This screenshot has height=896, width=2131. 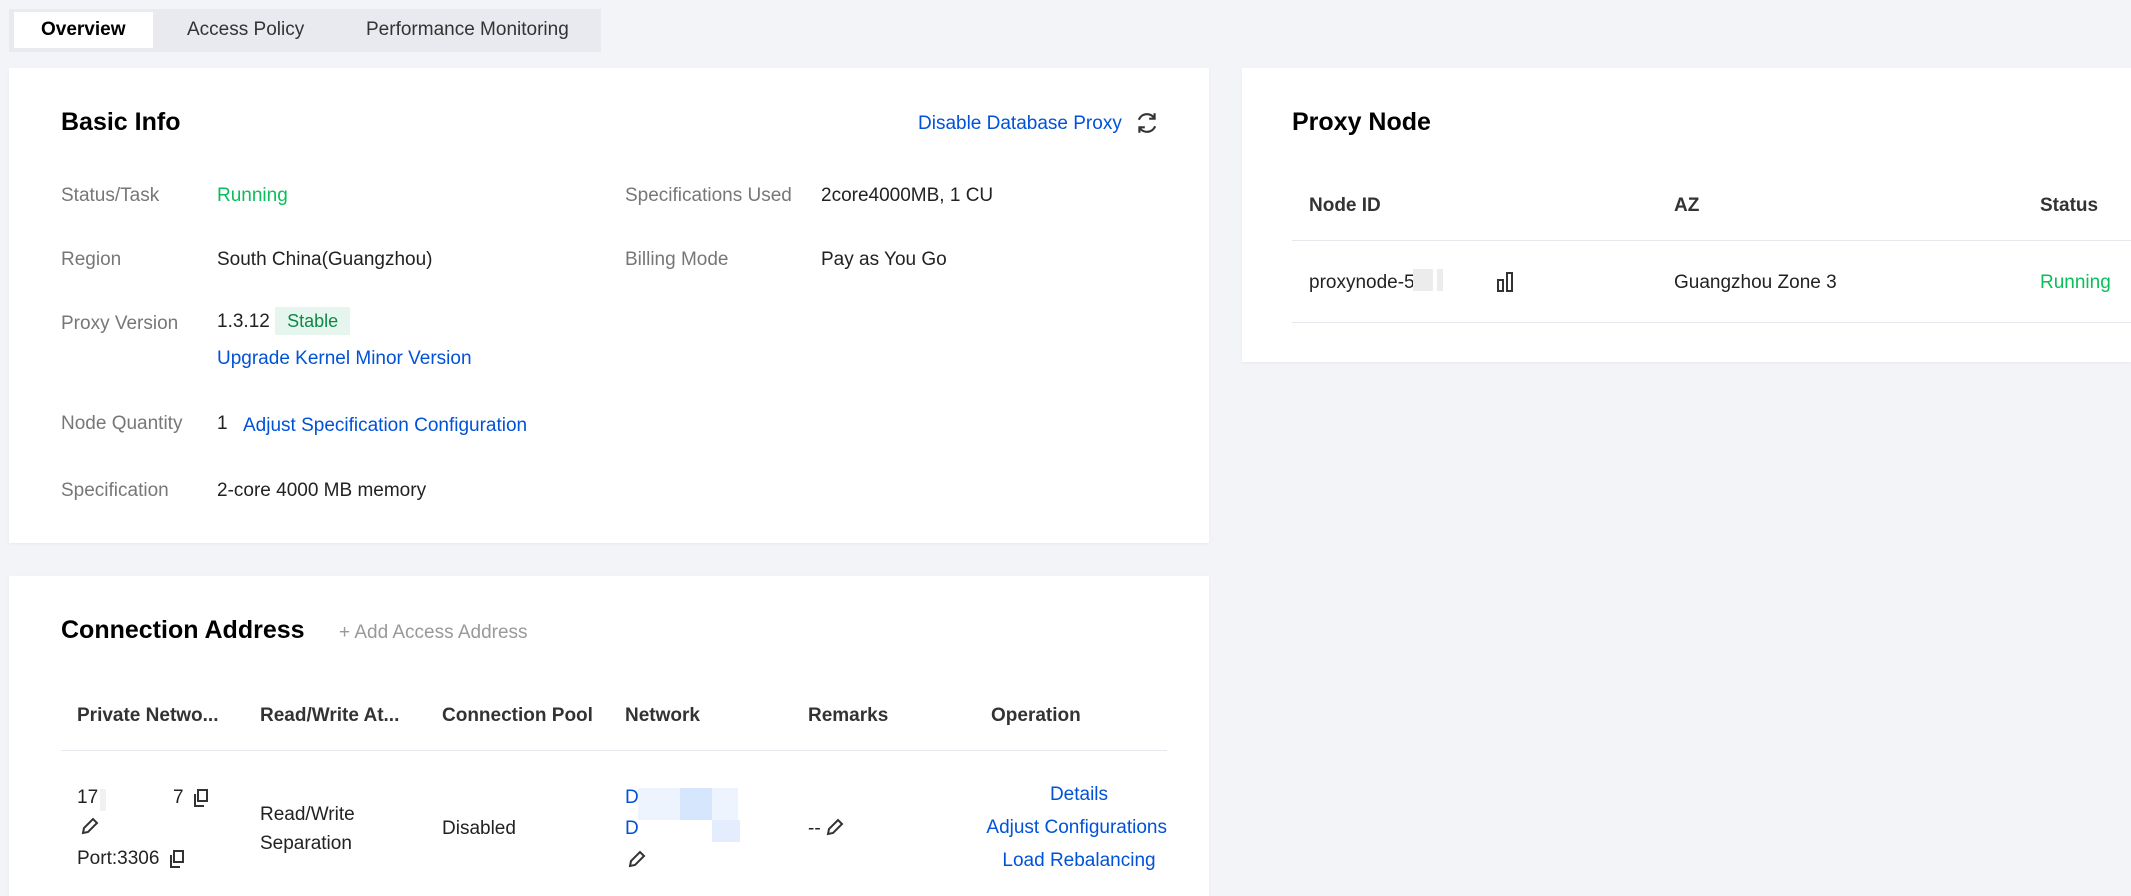 I want to click on network-vpc-link: D, so click(x=632, y=798).